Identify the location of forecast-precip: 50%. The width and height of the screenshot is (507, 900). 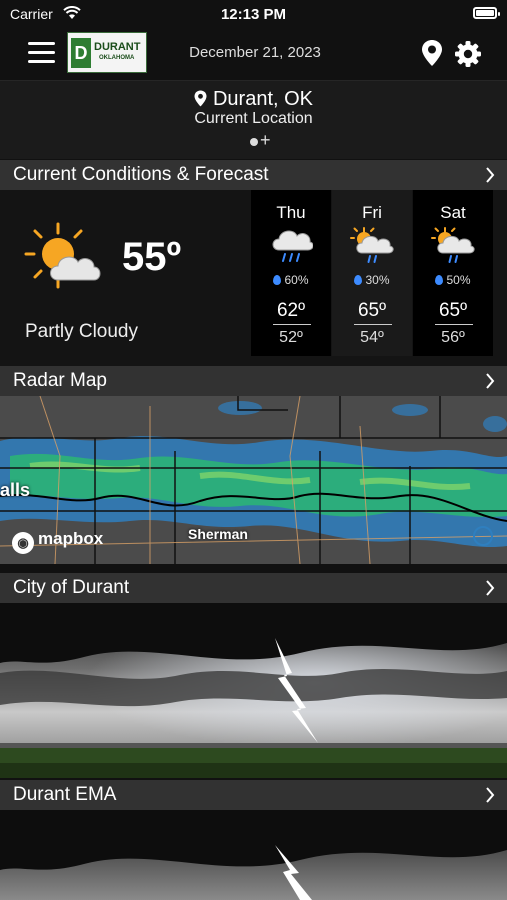
(453, 280).